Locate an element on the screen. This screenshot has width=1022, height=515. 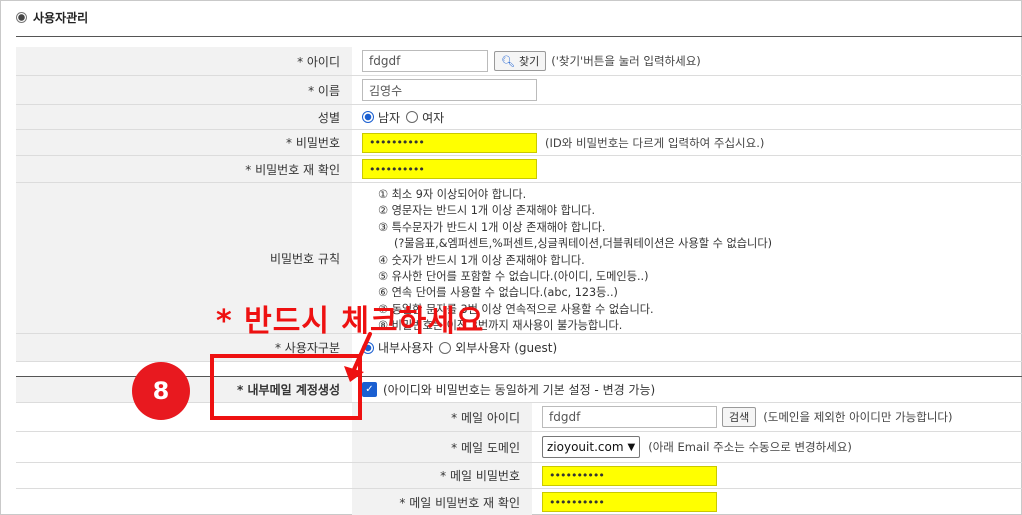
gender-cell: 남자 여자 is located at coordinates (687, 117).